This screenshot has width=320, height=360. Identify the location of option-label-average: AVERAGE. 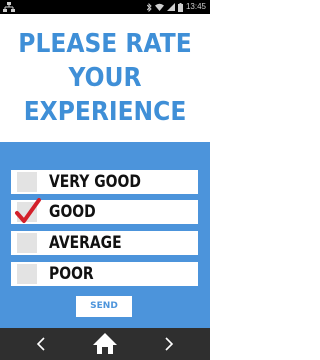
(85, 243).